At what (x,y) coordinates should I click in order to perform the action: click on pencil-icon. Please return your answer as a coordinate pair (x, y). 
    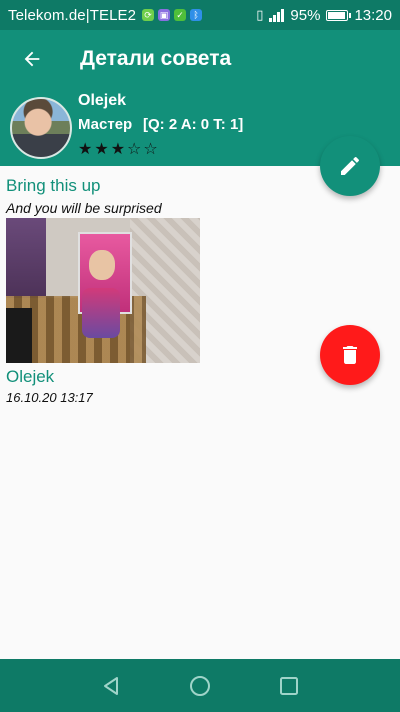
    Looking at the image, I should click on (350, 165).